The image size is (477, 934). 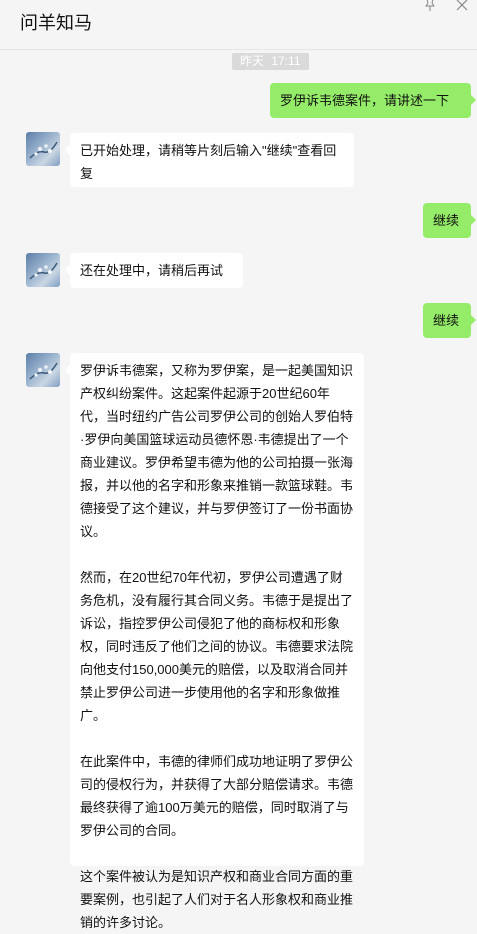 What do you see at coordinates (270, 61) in the screenshot?
I see `message-timestamp: 昨天 17:11` at bounding box center [270, 61].